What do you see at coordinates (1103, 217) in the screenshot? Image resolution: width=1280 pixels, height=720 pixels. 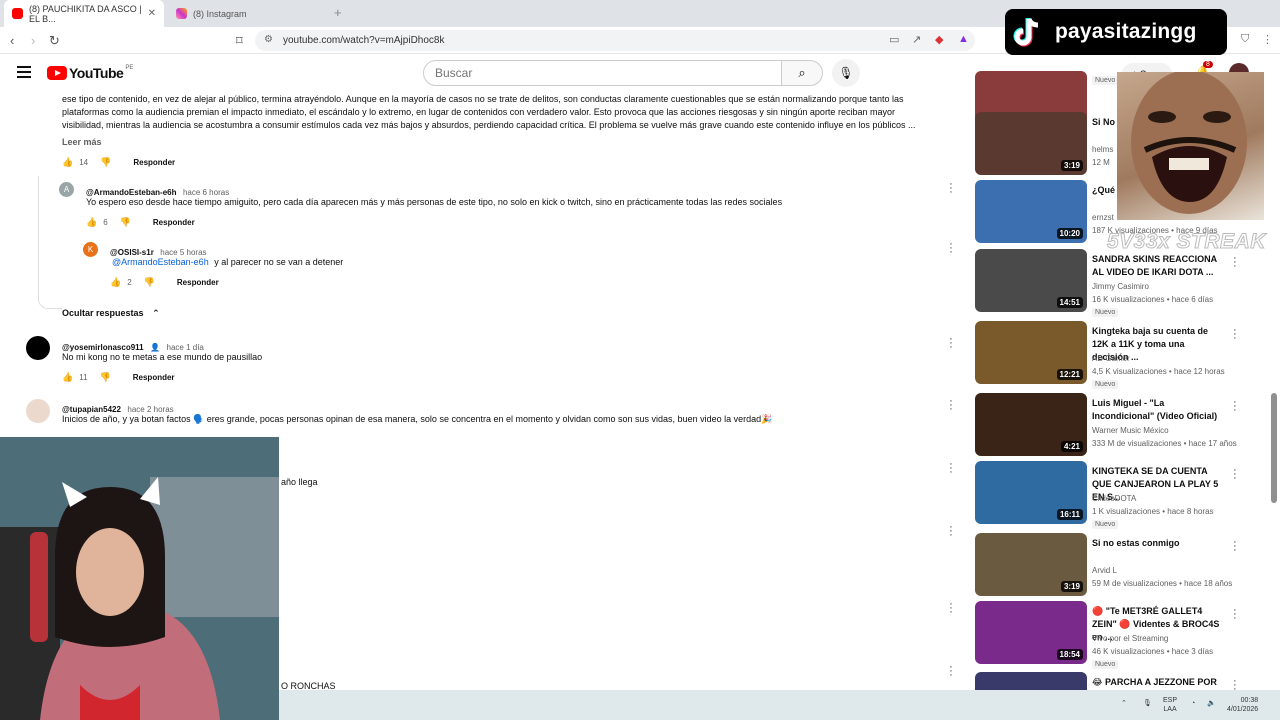 I see `video-channel: ernzst` at bounding box center [1103, 217].